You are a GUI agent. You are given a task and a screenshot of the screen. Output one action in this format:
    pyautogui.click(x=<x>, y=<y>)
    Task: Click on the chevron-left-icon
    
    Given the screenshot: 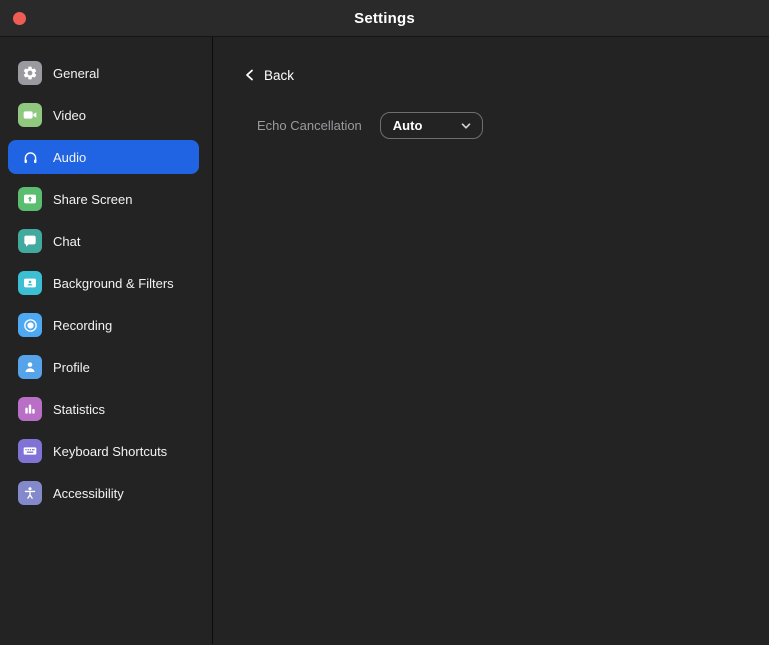 What is the action you would take?
    pyautogui.click(x=249, y=75)
    